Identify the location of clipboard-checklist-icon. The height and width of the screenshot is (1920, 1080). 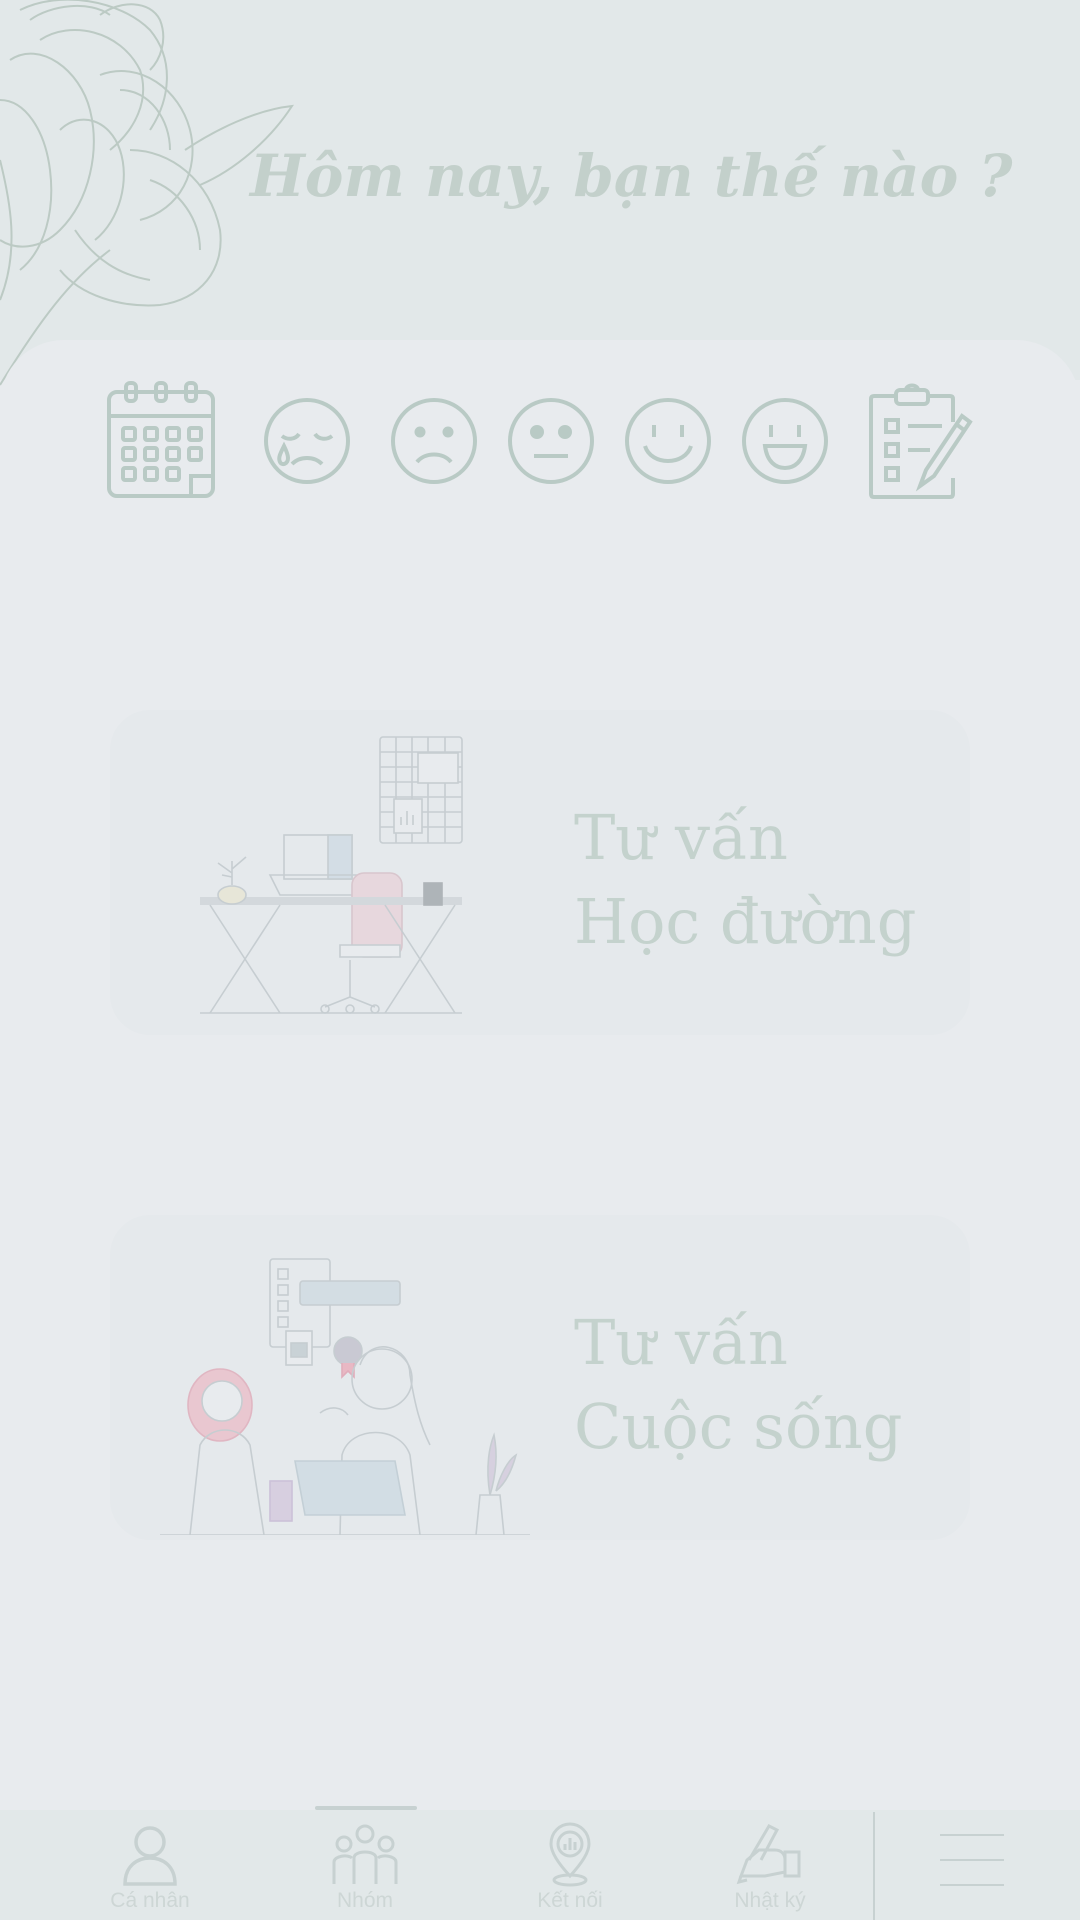
(921, 441).